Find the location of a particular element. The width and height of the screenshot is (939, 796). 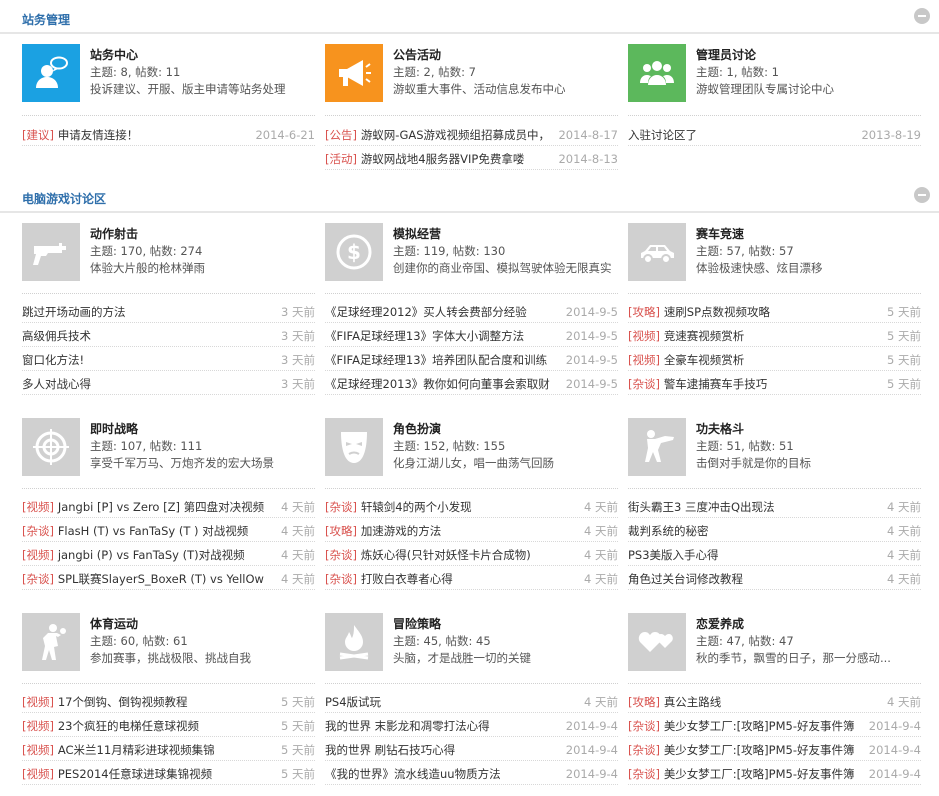

post-title: 轩辕剑4的两个小发现 is located at coordinates (416, 507).